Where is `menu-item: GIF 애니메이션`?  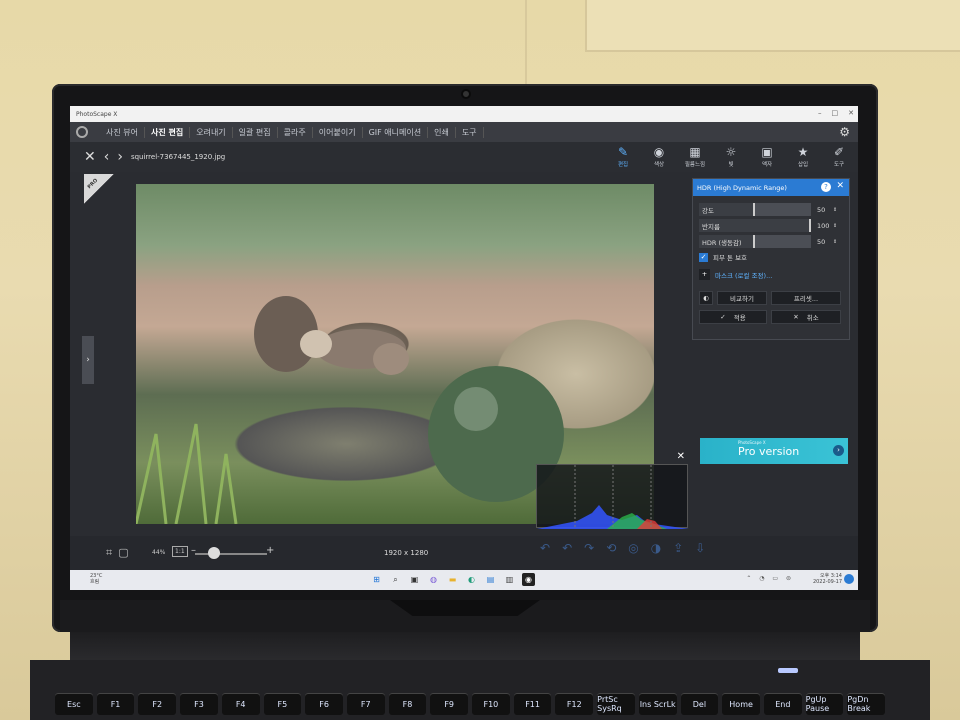
menu-item: GIF 애니메이션 is located at coordinates (396, 132).